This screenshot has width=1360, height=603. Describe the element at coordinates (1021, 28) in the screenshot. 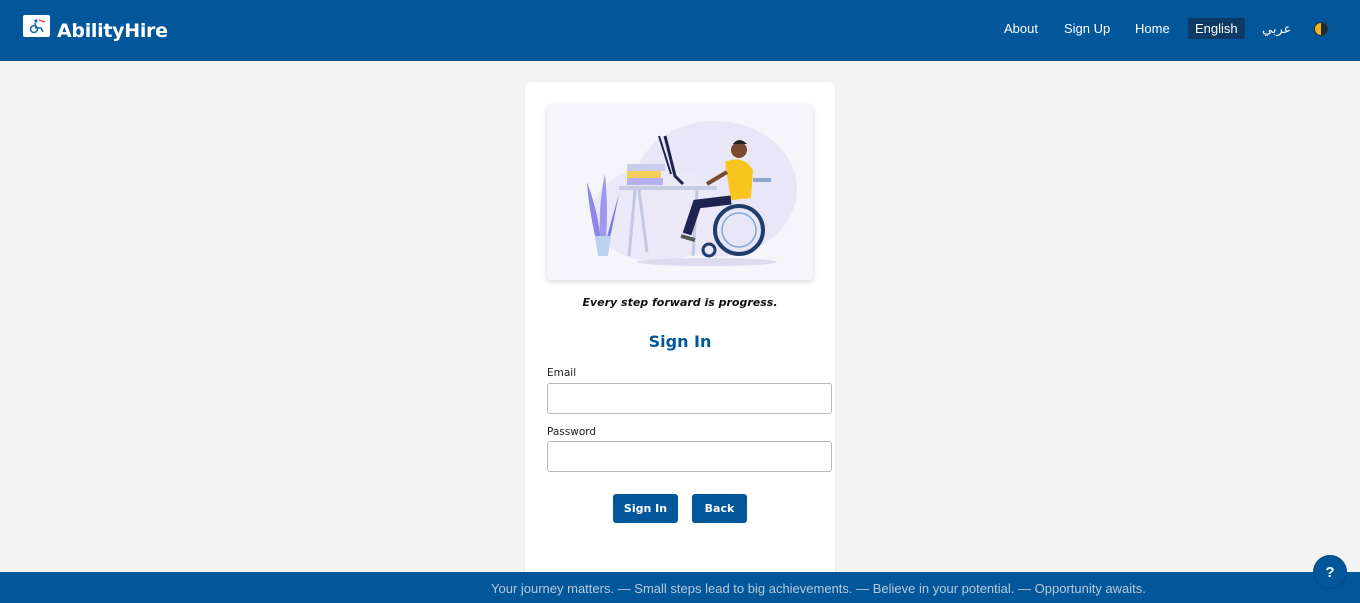

I see `nav-about-link: About` at that location.